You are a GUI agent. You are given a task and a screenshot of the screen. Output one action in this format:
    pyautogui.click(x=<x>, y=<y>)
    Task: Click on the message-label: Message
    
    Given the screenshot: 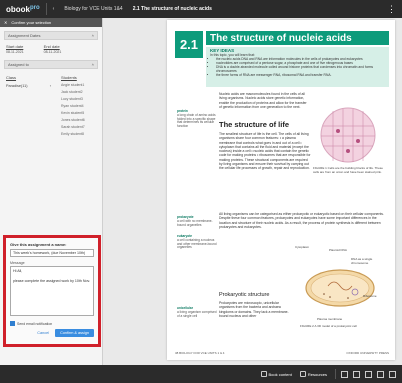 What is the action you would take?
    pyautogui.click(x=17, y=263)
    